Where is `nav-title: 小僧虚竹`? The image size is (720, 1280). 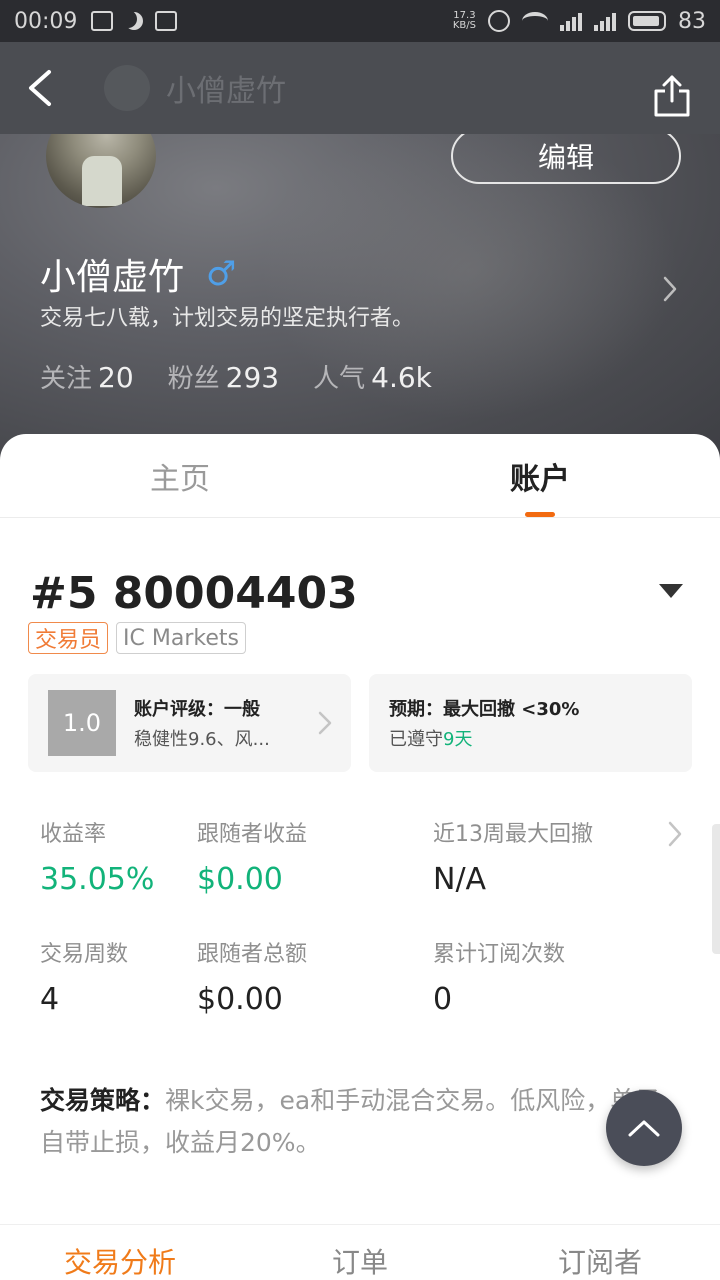
nav-title: 小僧虚竹 is located at coordinates (226, 91).